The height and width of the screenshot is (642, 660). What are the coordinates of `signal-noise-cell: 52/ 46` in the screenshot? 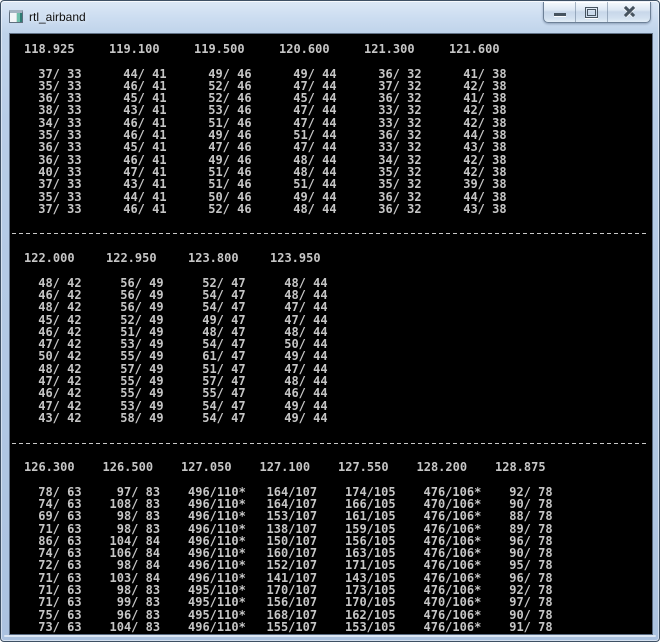 It's located at (226, 208).